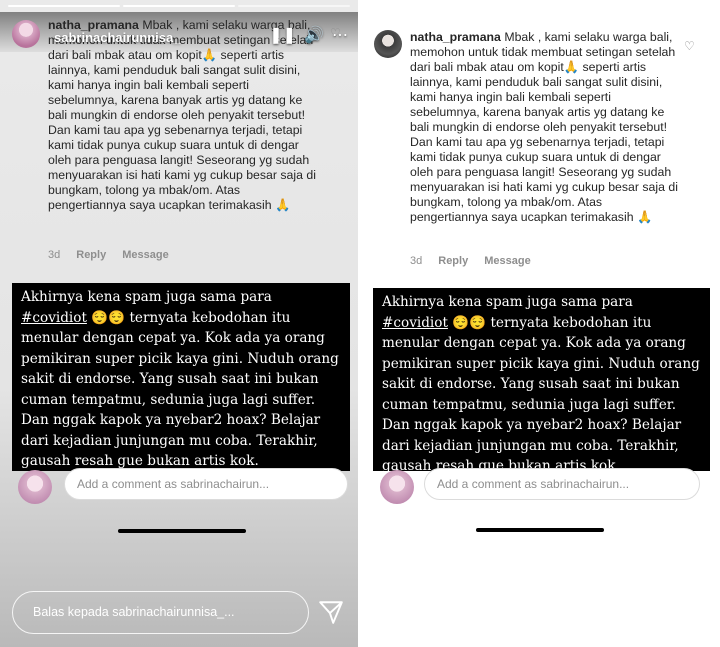  I want to click on more-icon: ⋯, so click(340, 35).